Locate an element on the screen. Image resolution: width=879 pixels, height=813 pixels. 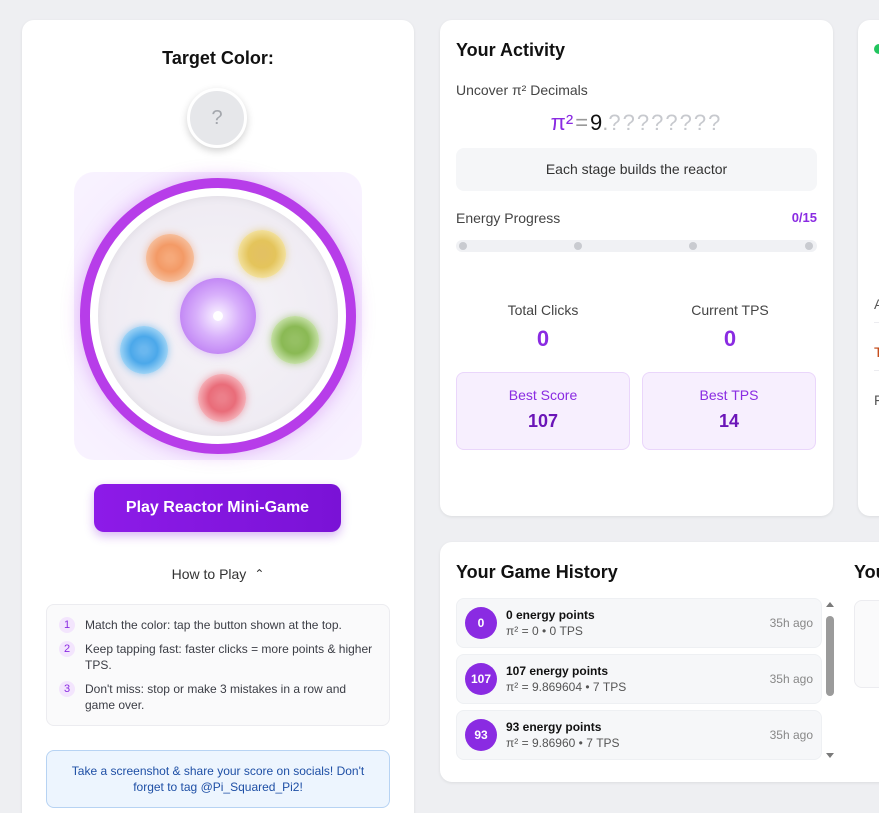
play-reactor-button: Play Reactor Mini-Game is located at coordinates (217, 508).